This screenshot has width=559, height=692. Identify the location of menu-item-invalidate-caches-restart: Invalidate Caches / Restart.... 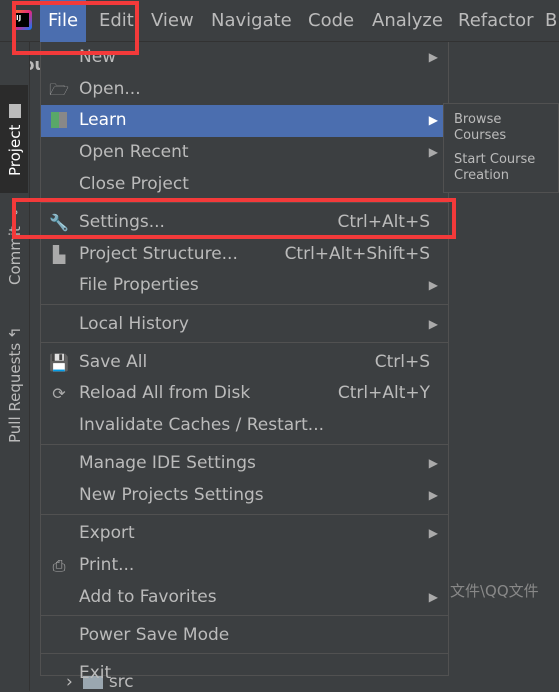
(244, 426).